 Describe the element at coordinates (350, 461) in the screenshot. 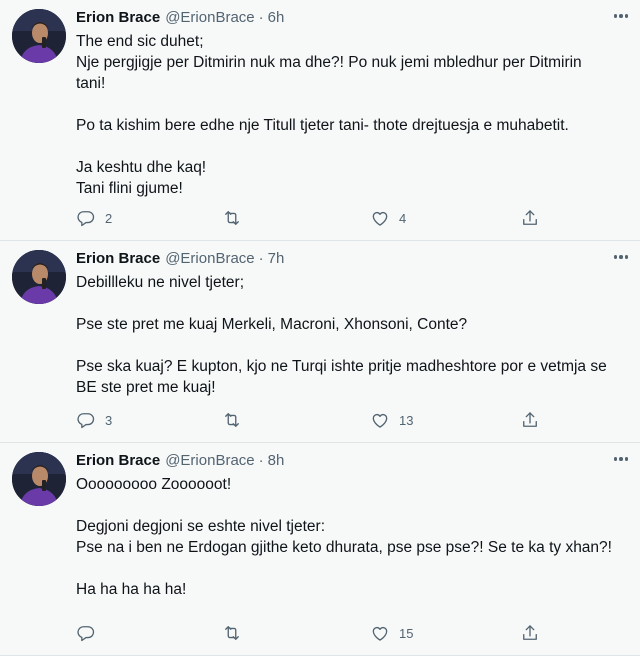

I see `tweet-header: Erion Brace @ErionBrace · 8h` at that location.